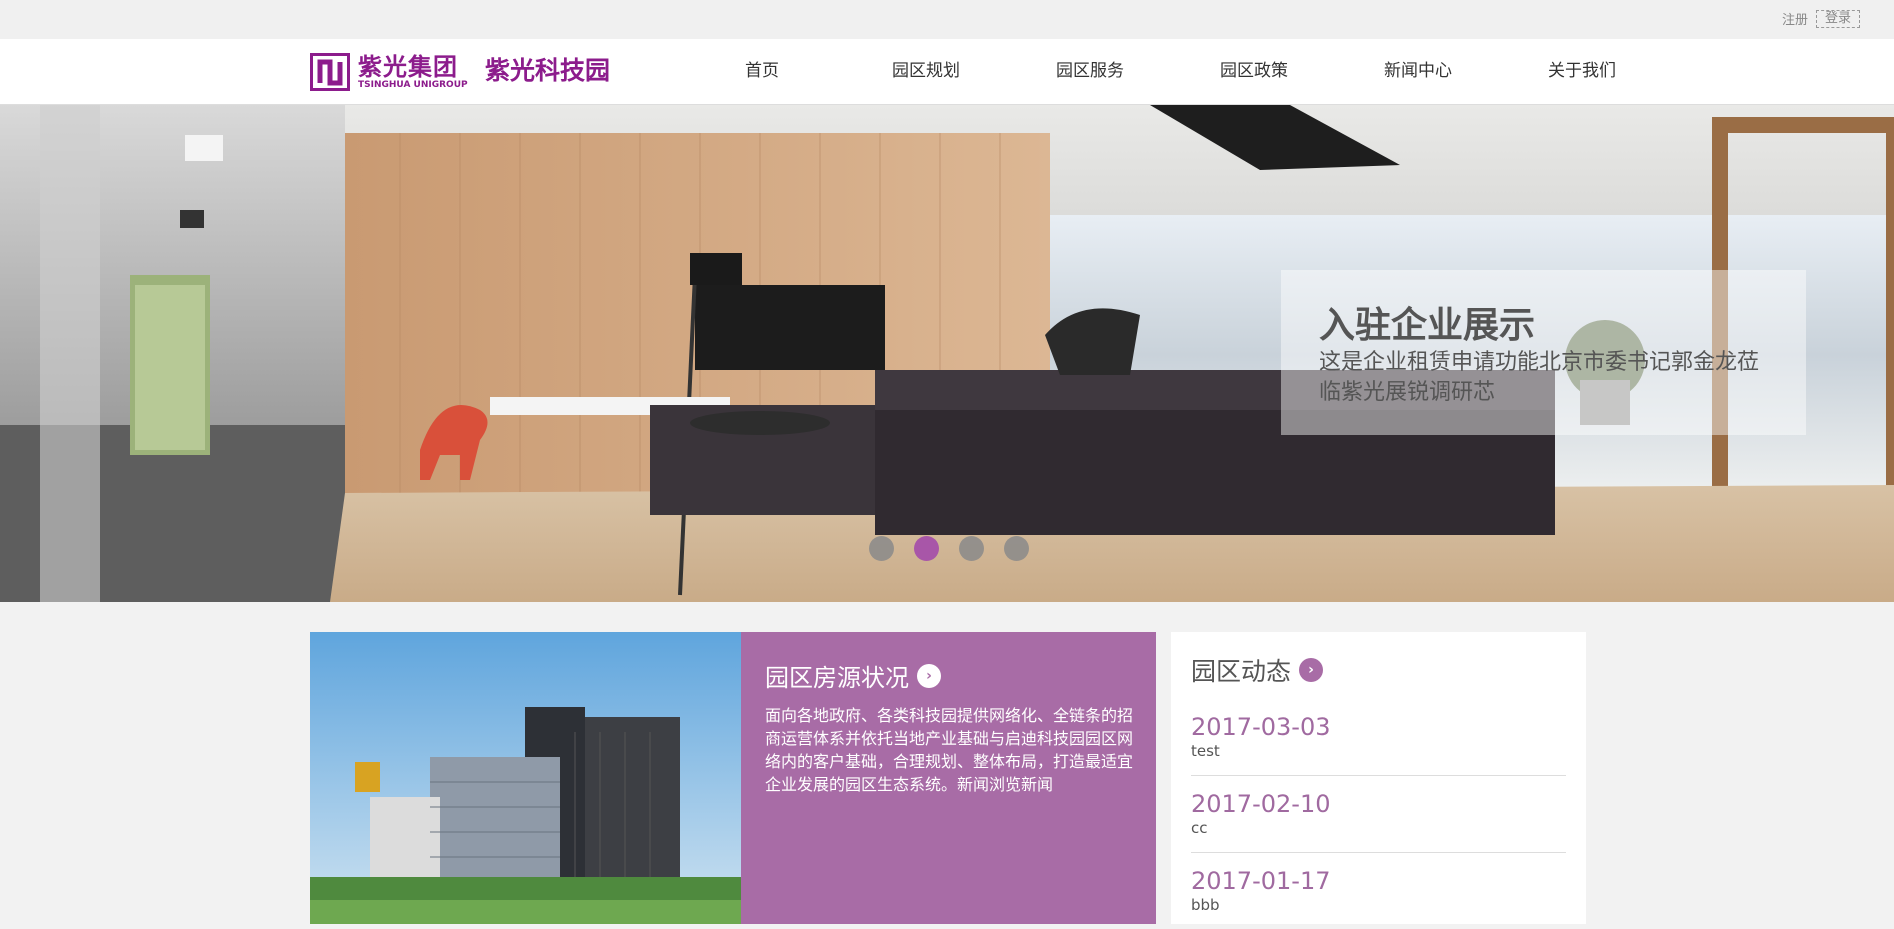 Image resolution: width=1894 pixels, height=929 pixels. What do you see at coordinates (1418, 71) in the screenshot?
I see `nav-item-news: 新闻中心` at bounding box center [1418, 71].